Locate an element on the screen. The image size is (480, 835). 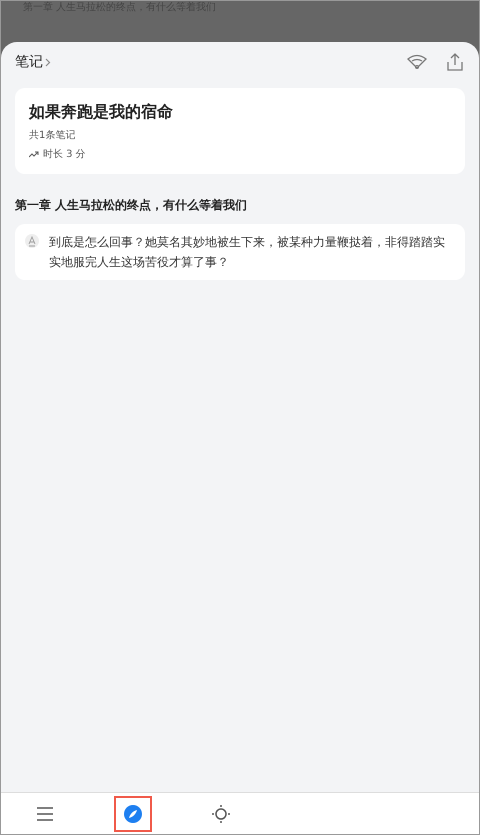
brightness-icon is located at coordinates (221, 814).